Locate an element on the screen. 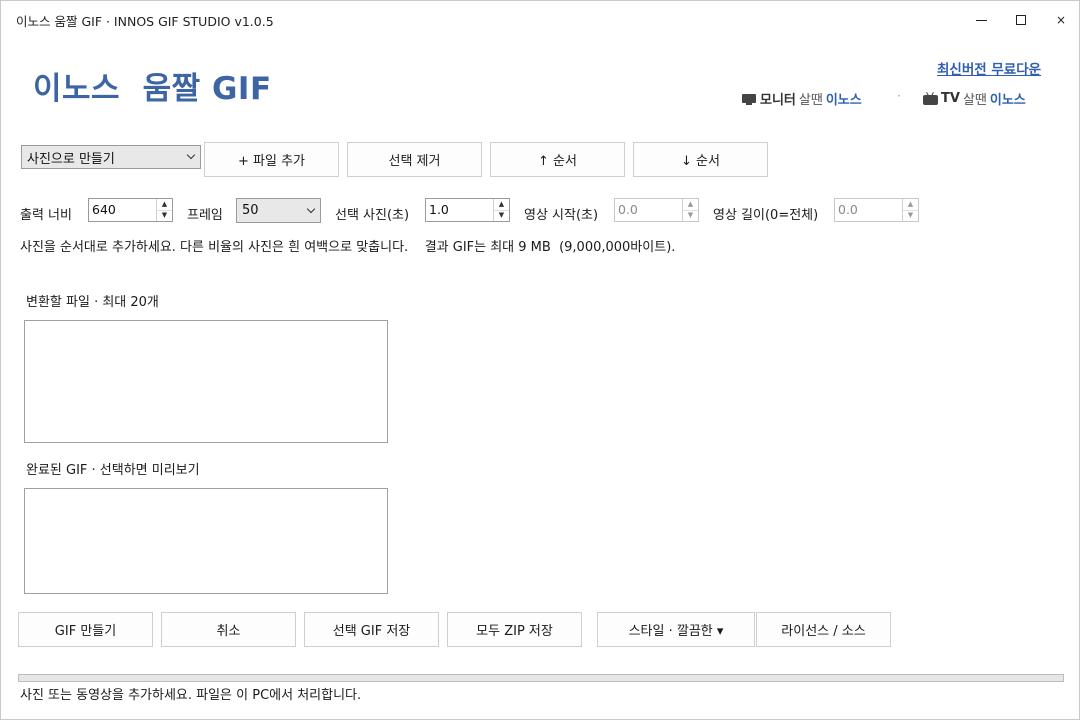 Image resolution: width=1080 pixels, height=720 pixels. mode-select-value: 사진으로 만들기 is located at coordinates (71, 159).